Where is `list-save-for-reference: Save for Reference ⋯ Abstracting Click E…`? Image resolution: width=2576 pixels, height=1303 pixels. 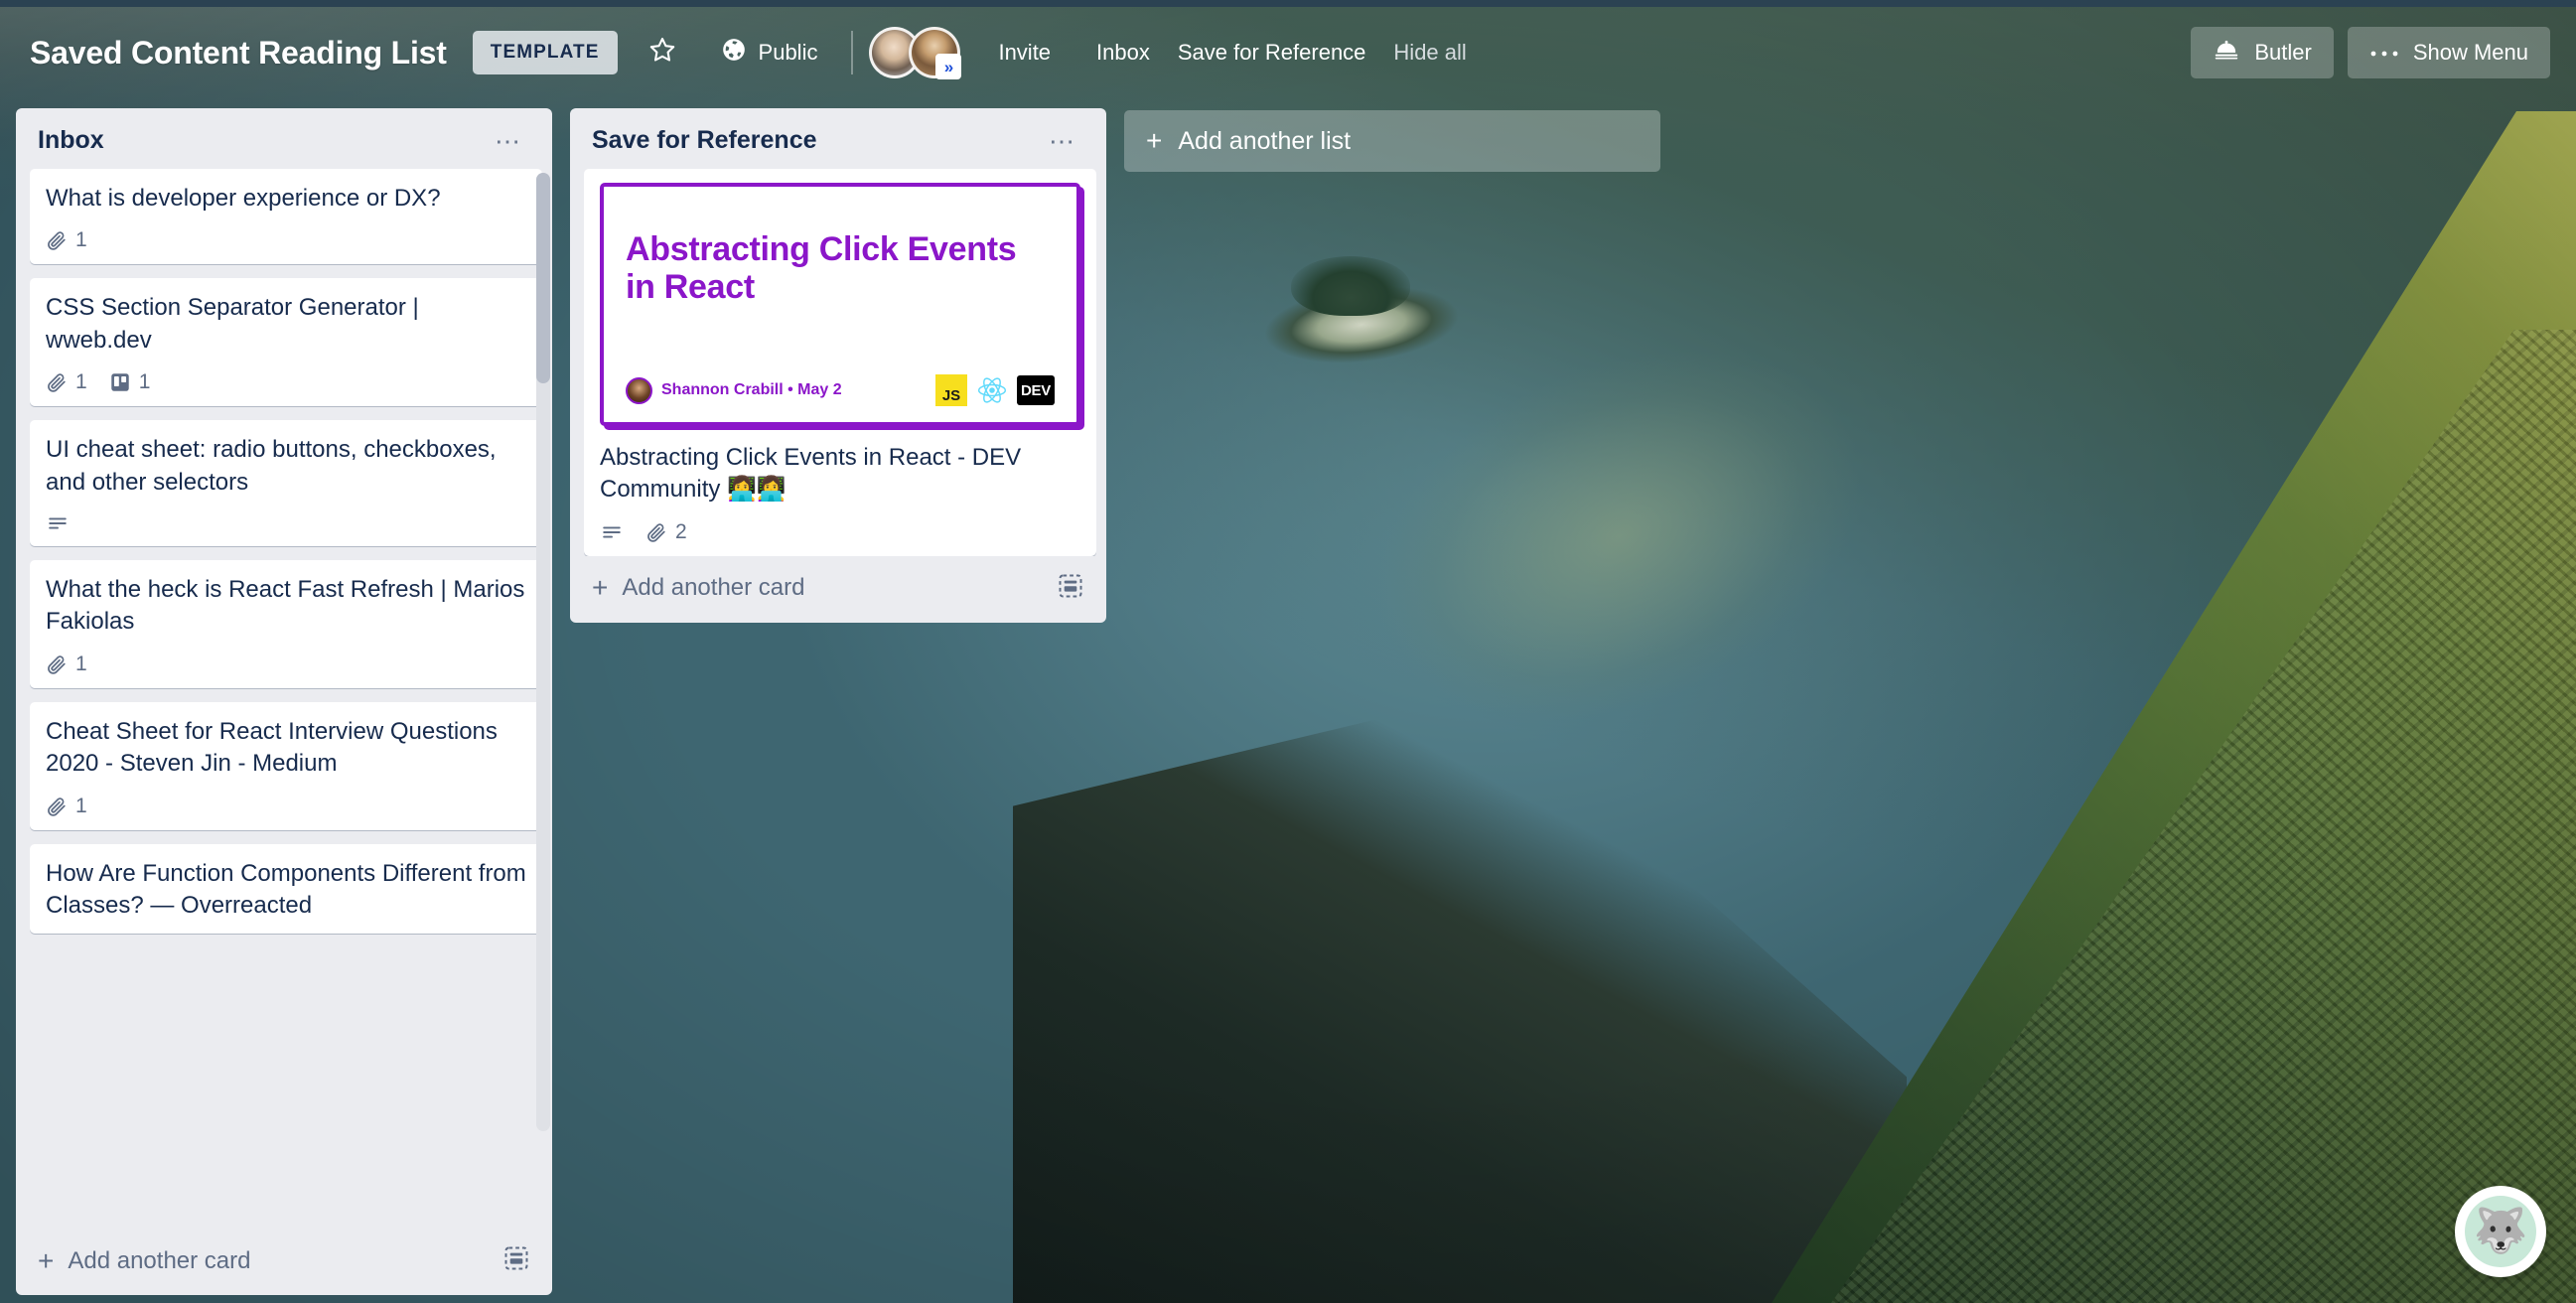
list-save-for-reference: Save for Reference ⋯ Abstracting Click E… is located at coordinates (838, 365).